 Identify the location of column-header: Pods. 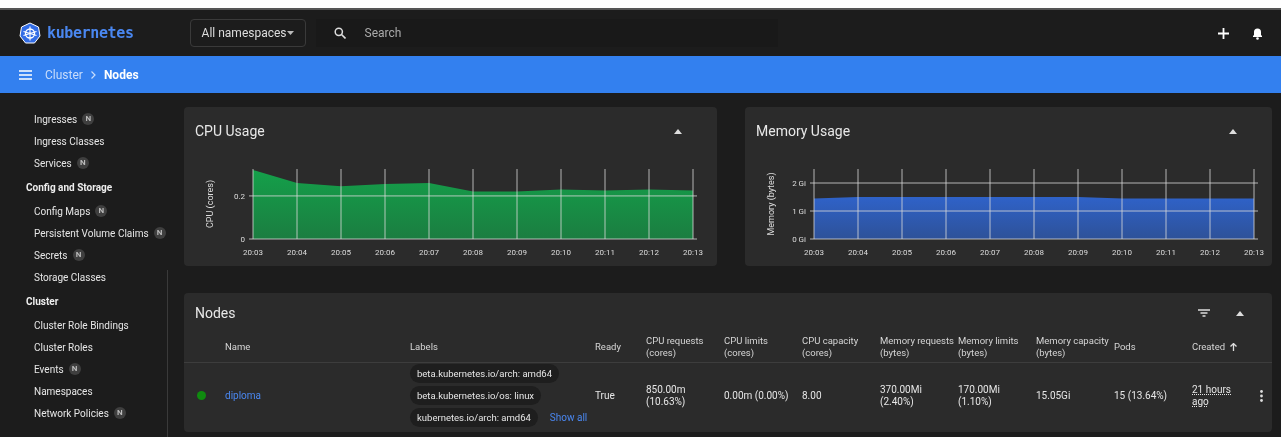
(1153, 346).